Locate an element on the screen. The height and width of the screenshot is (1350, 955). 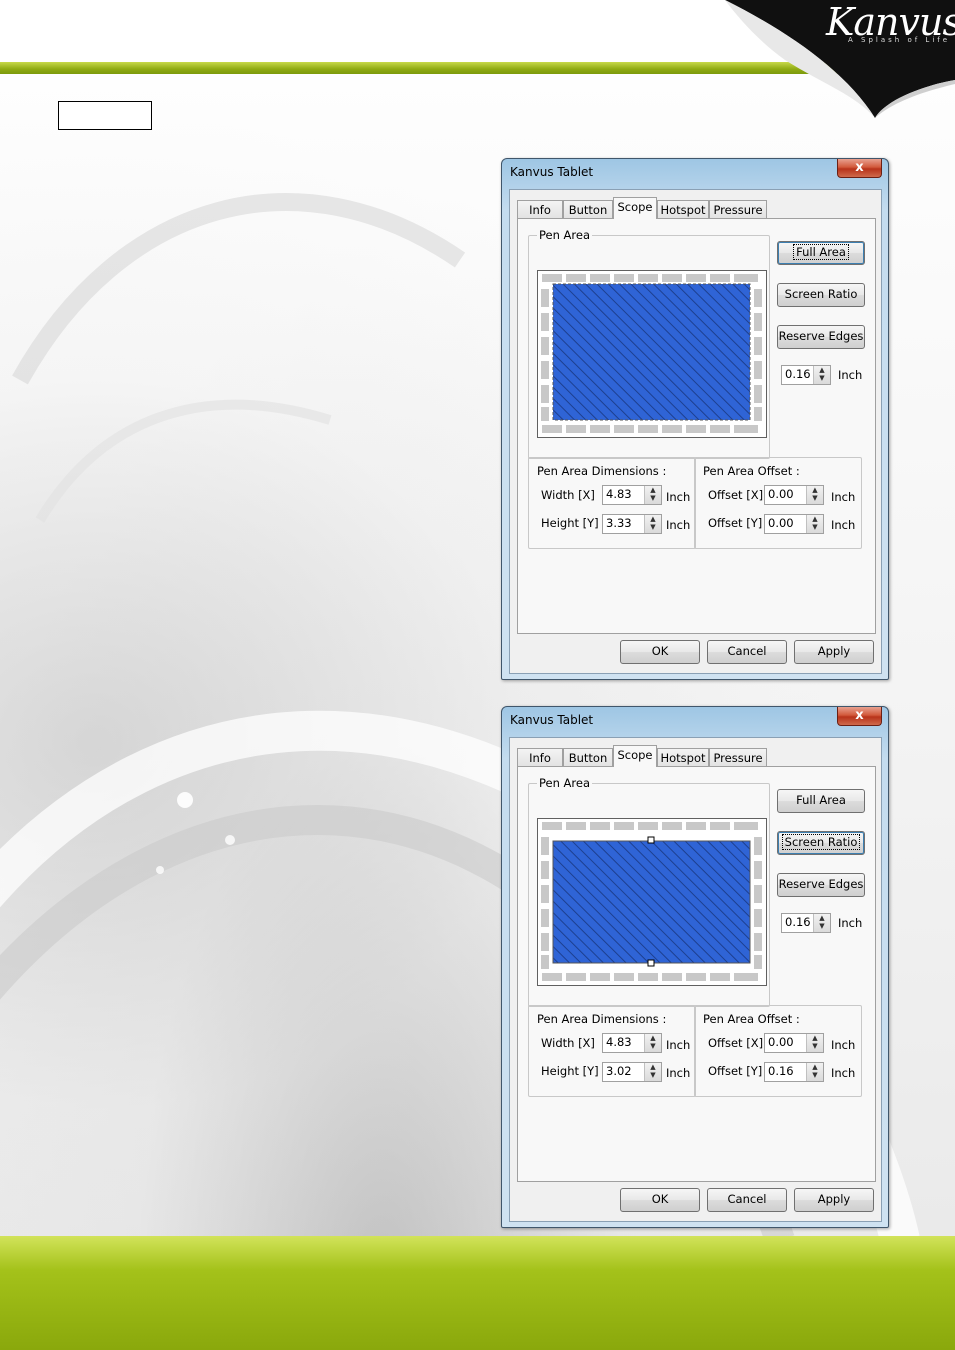
offset-y-spinner: 0.00 ▲ ▼ is located at coordinates (794, 524).